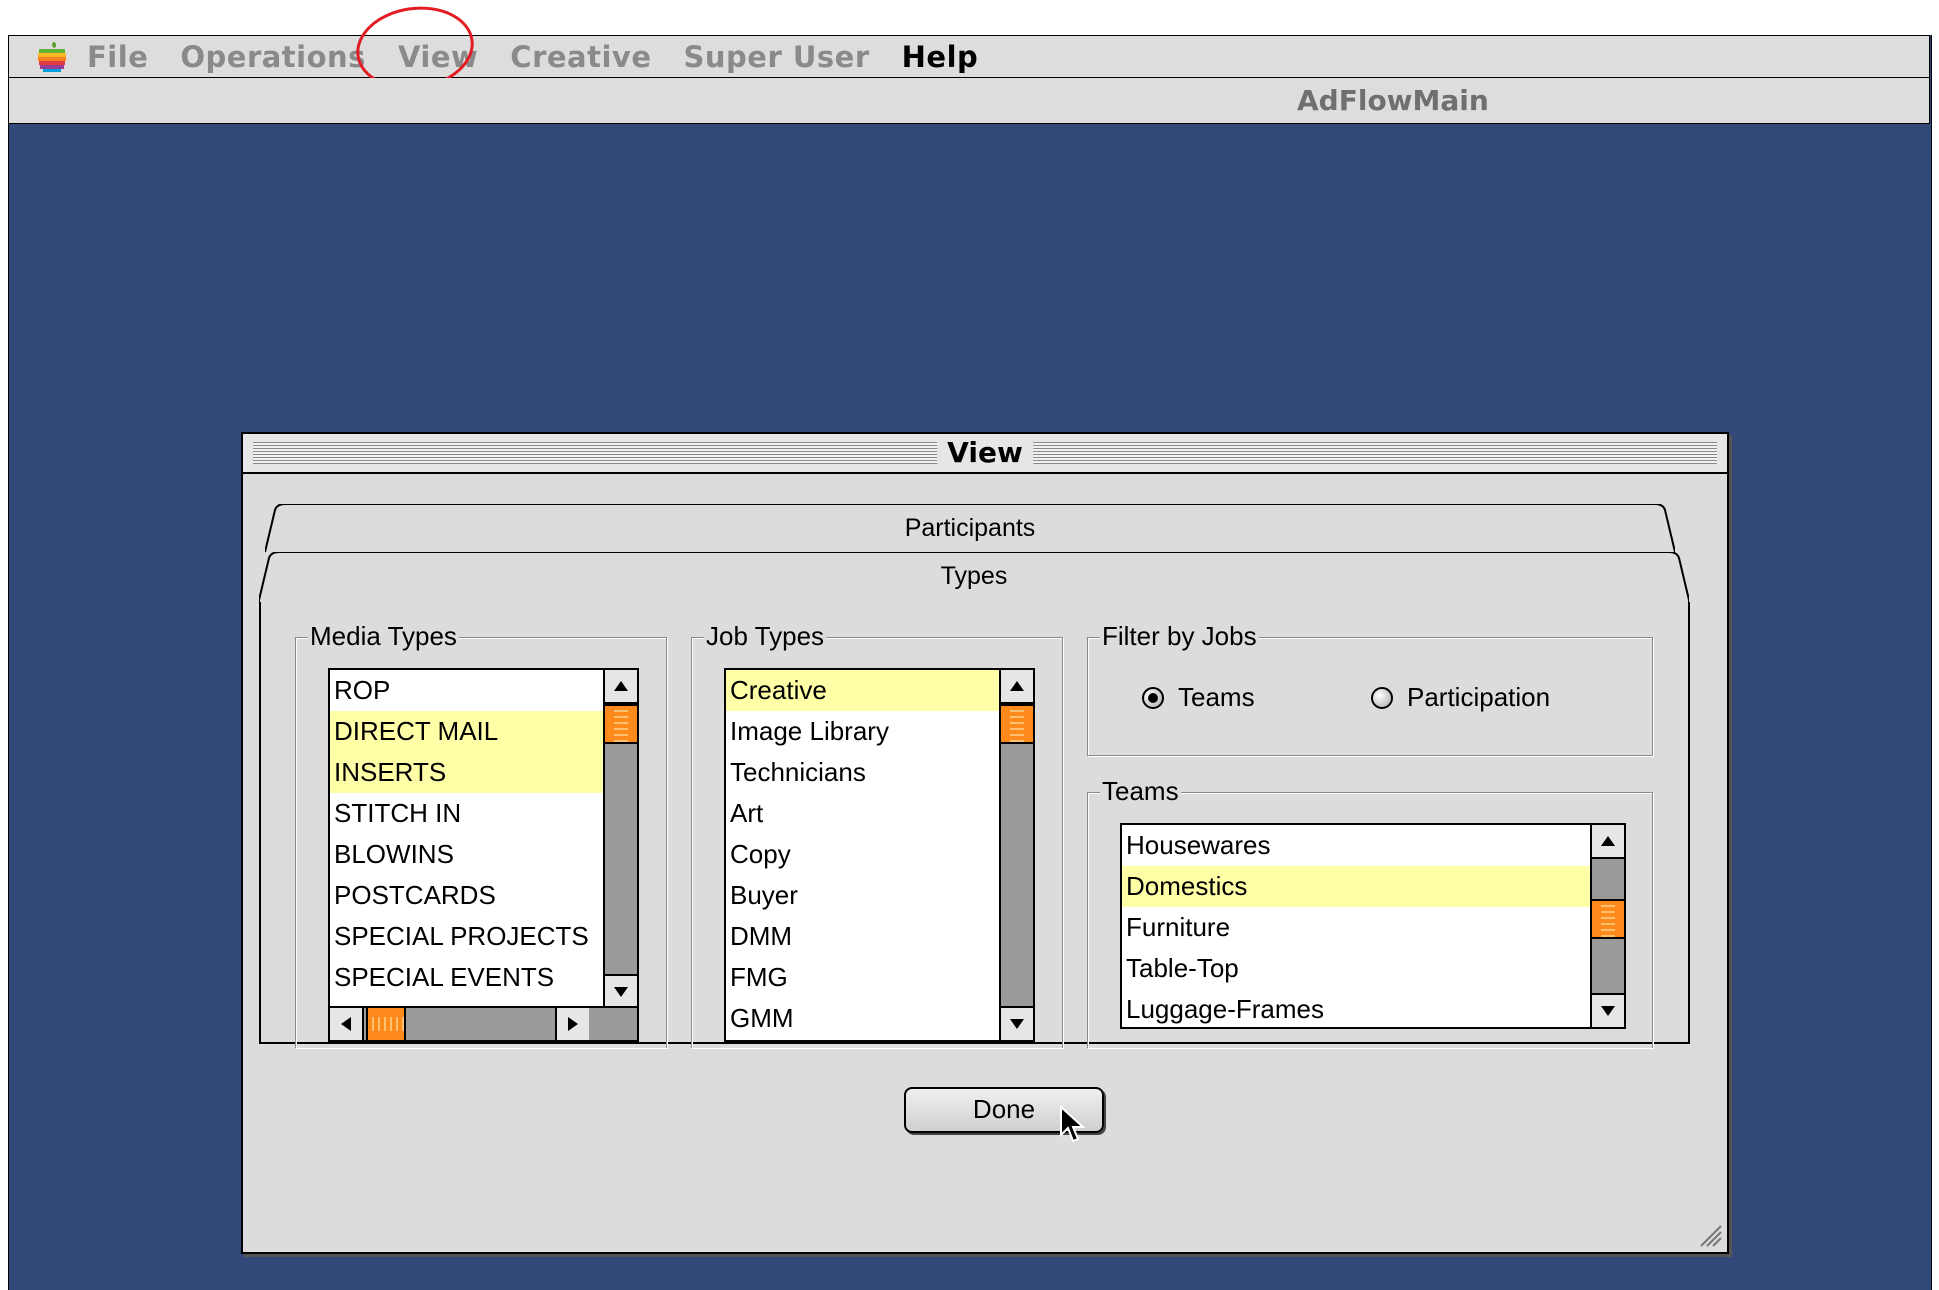  What do you see at coordinates (1072, 1124) in the screenshot?
I see `mouse-pointer-icon` at bounding box center [1072, 1124].